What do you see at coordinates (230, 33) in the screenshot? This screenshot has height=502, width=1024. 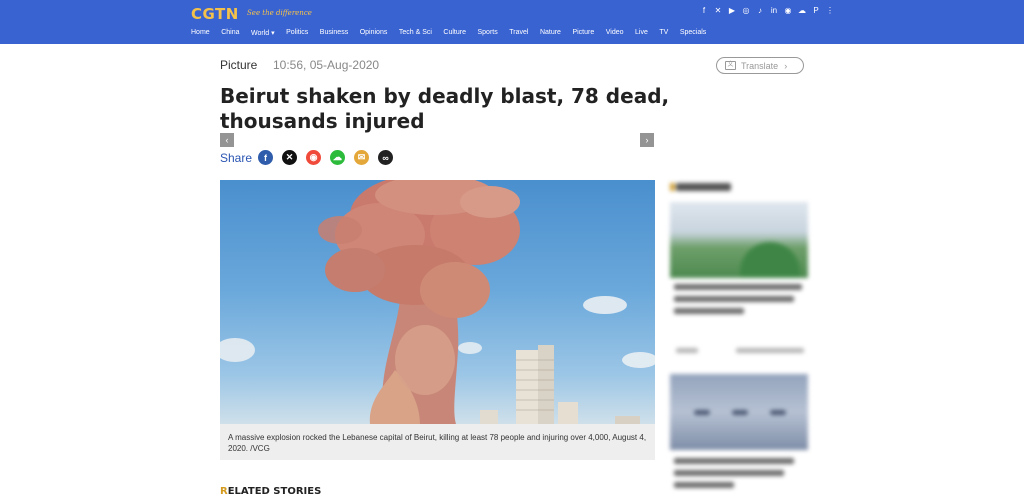 I see `nav-china: China` at bounding box center [230, 33].